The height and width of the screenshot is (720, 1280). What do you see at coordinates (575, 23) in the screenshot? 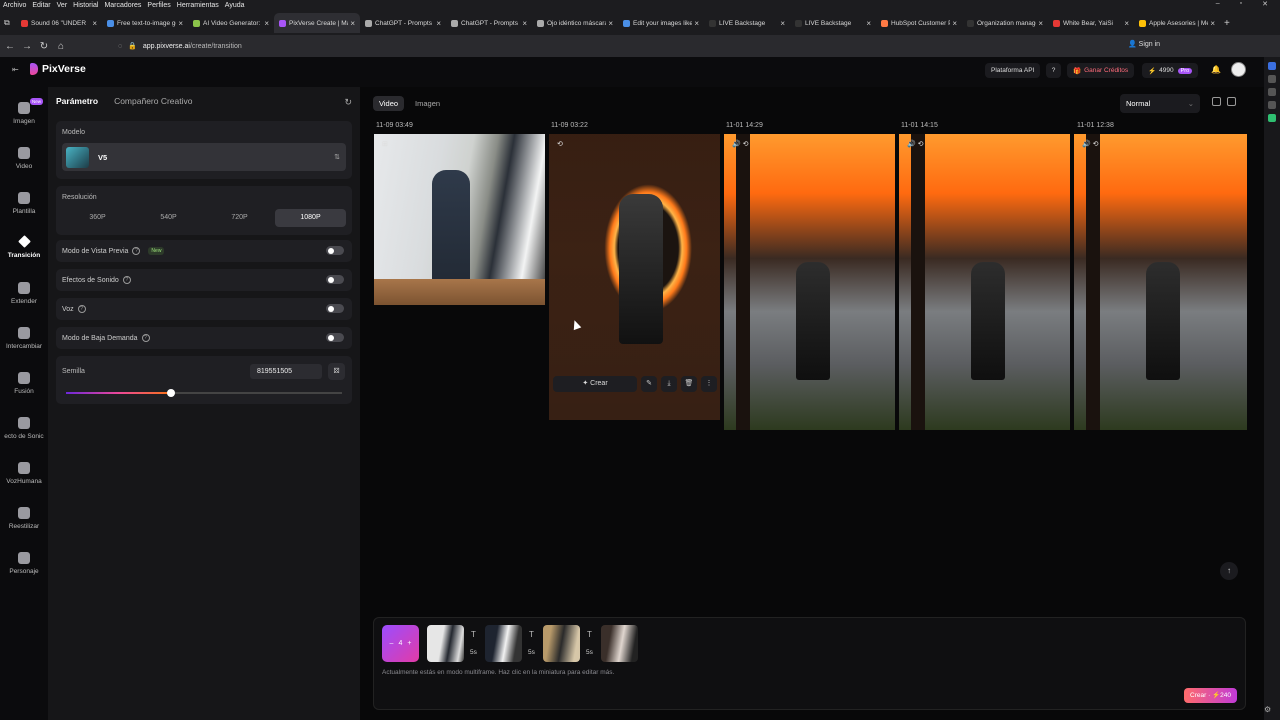
I see `browser-tab: Ojo idéntico máscara ×` at bounding box center [575, 23].